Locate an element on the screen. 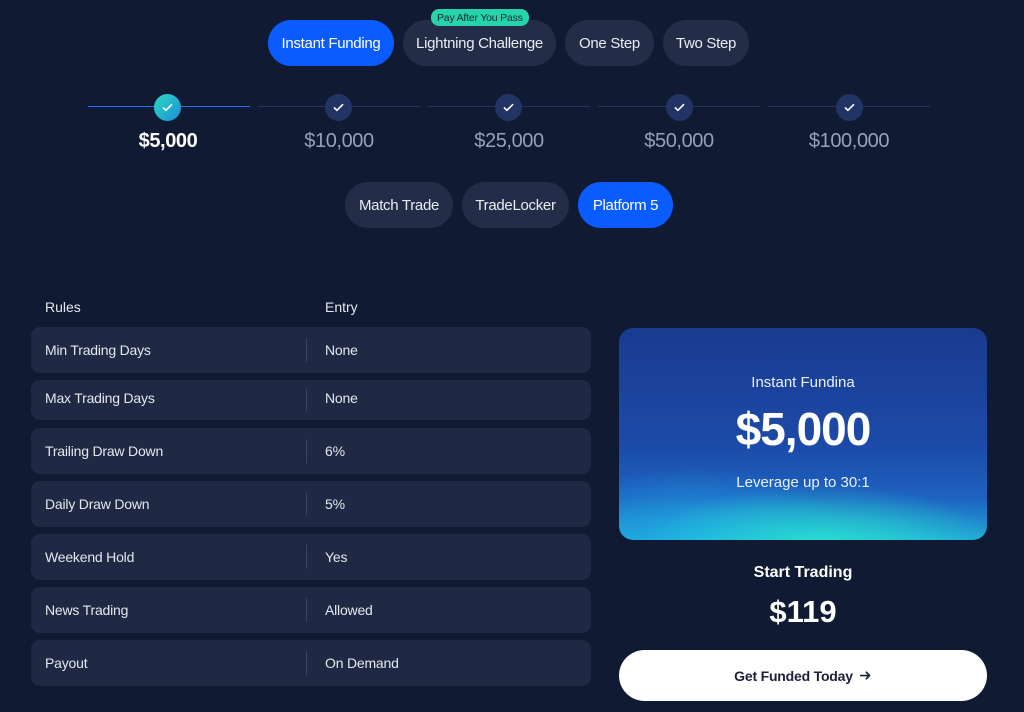  table-row: Min Trading Days None is located at coordinates (311, 350).